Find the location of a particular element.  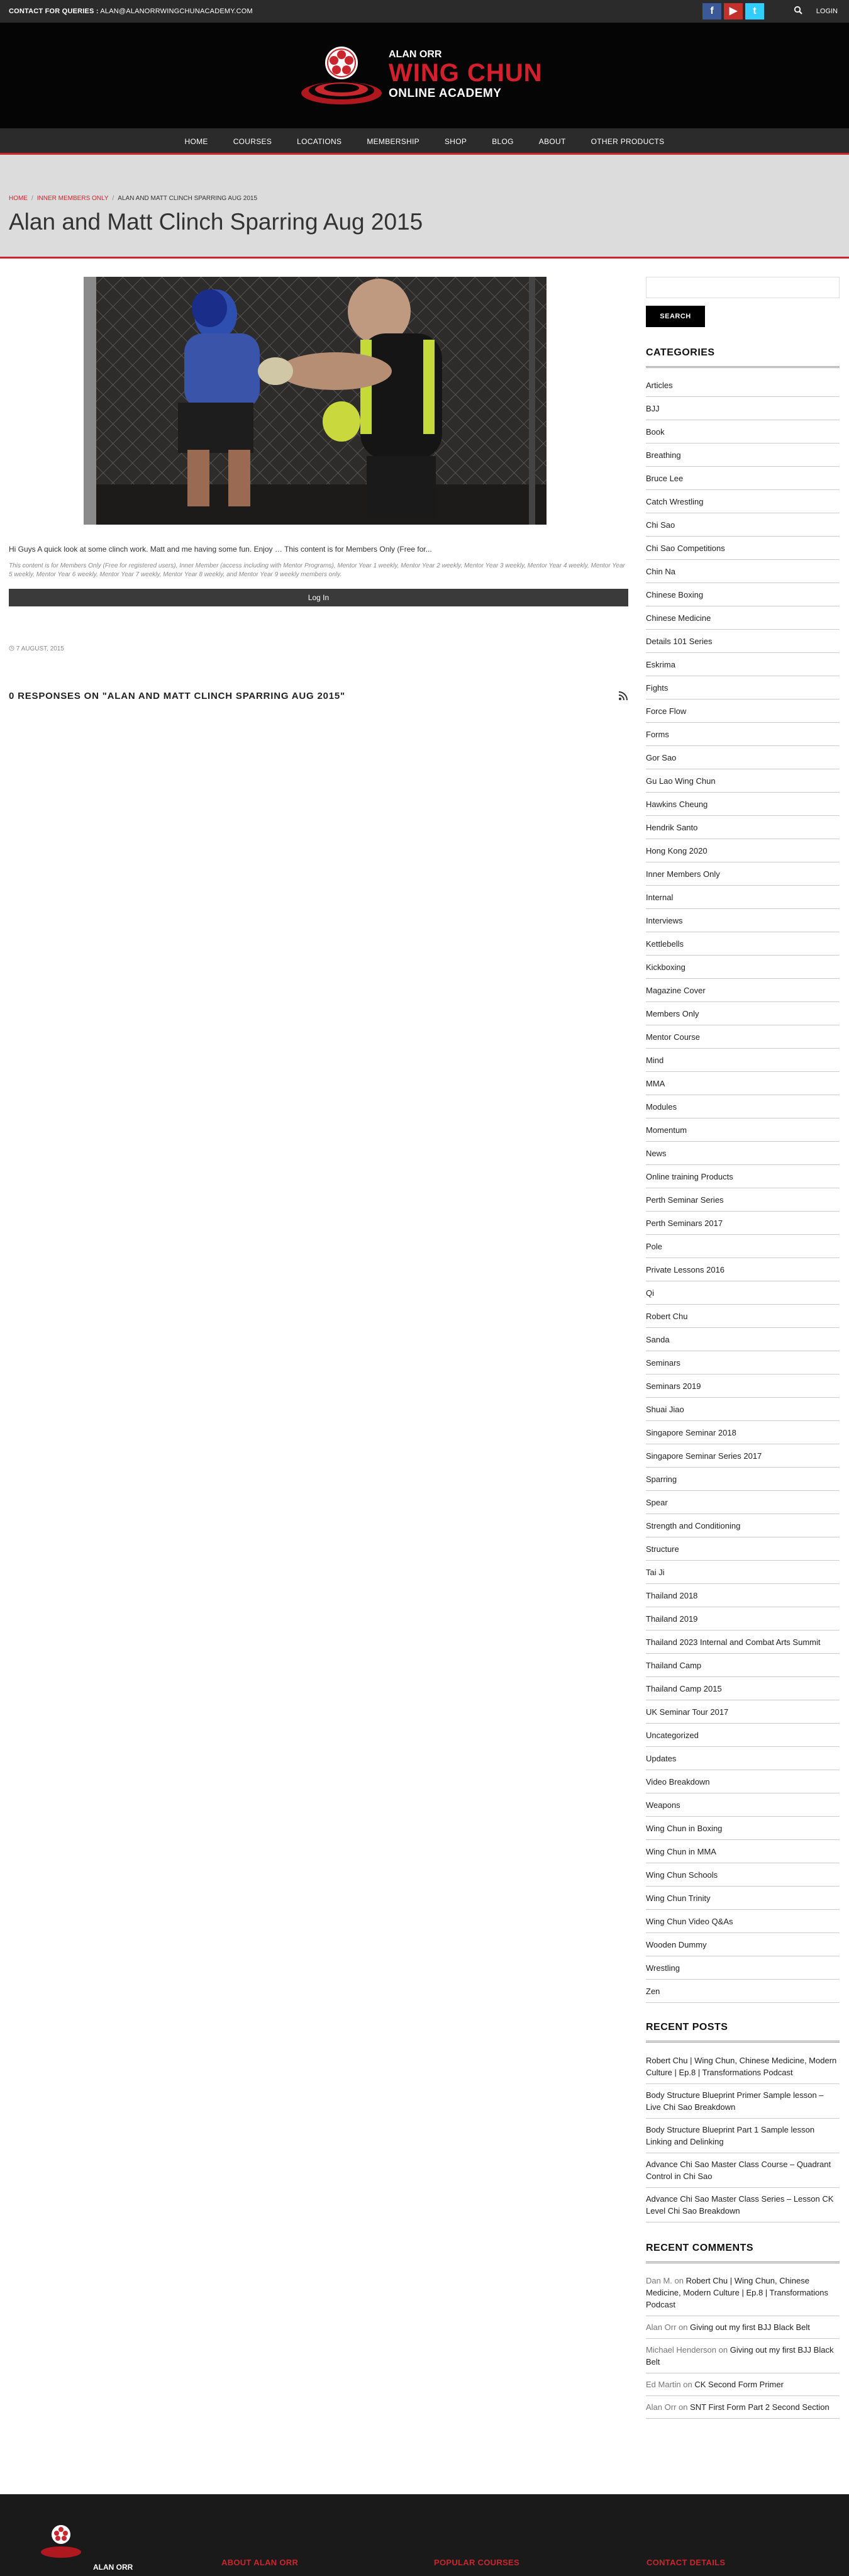

category-link: UK Seminar Tour 2017 is located at coordinates (743, 1712).